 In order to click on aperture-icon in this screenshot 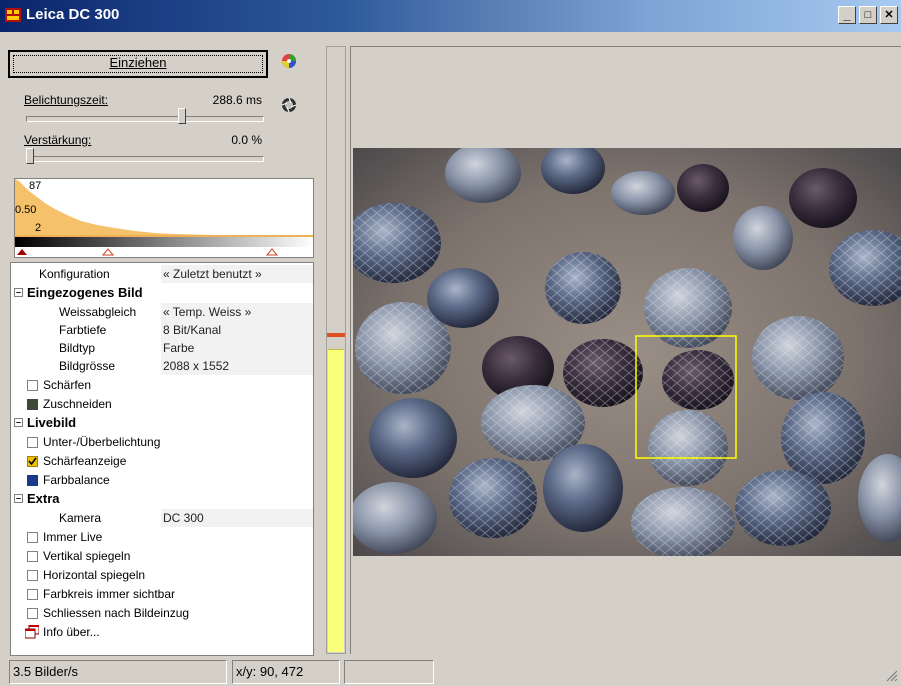, I will do `click(289, 105)`.